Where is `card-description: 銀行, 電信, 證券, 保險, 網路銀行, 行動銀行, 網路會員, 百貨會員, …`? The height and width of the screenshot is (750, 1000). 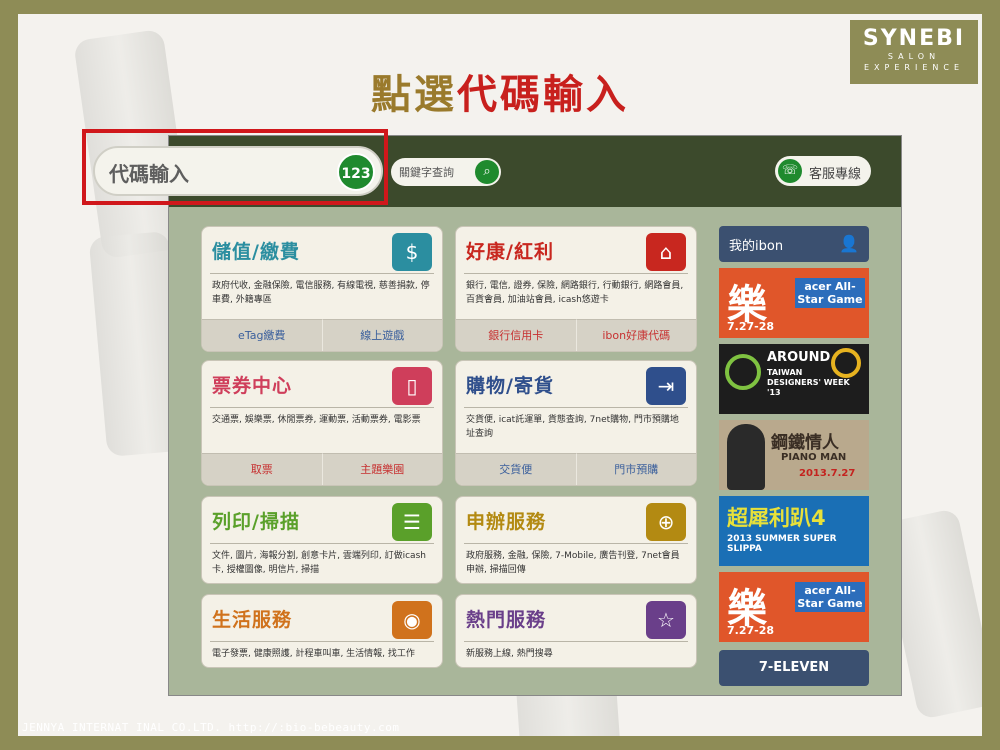 card-description: 銀行, 電信, 證券, 保險, 網路銀行, 行動銀行, 網路會員, 百貨會員, … is located at coordinates (575, 293).